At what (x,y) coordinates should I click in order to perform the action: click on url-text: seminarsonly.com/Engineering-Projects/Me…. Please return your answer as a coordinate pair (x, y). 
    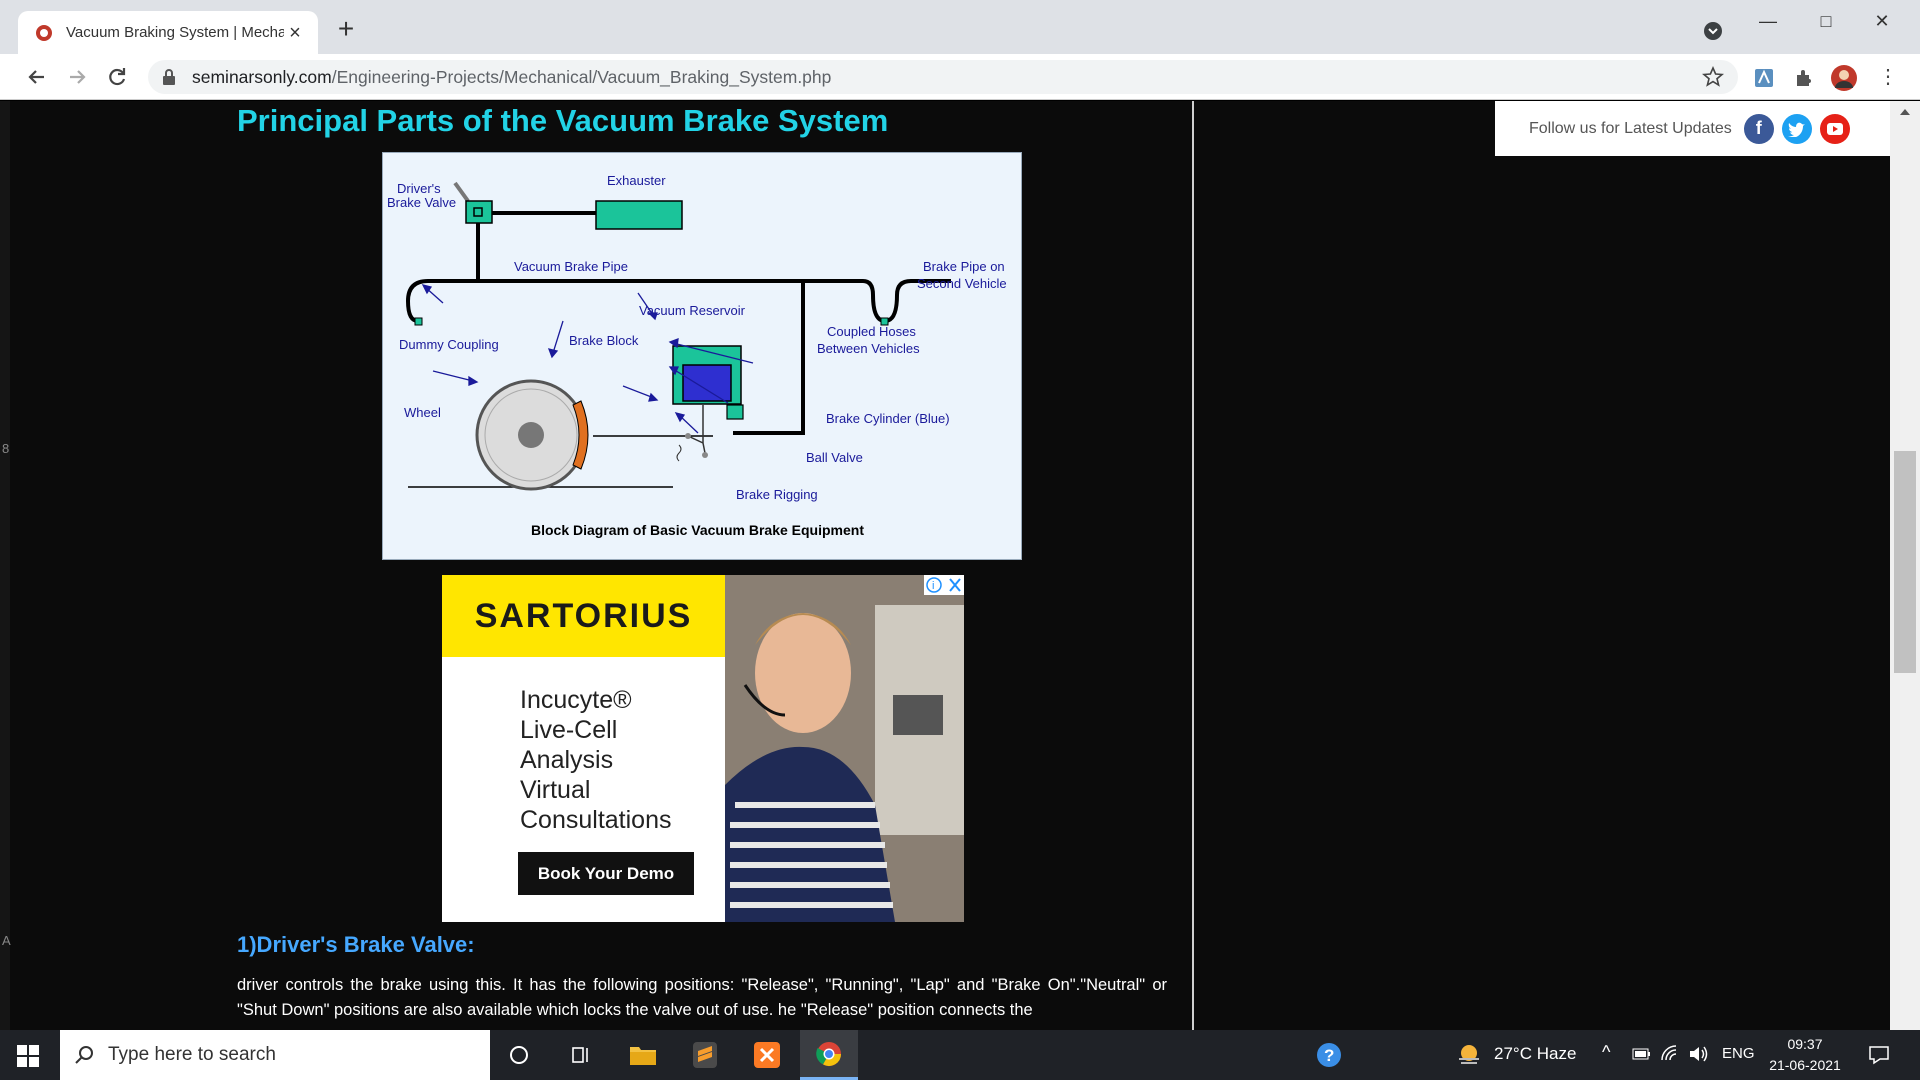
    Looking at the image, I should click on (511, 77).